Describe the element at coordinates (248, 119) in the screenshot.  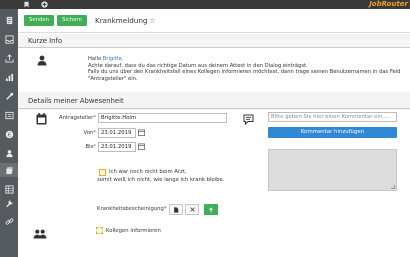
I see `comment-icon` at that location.